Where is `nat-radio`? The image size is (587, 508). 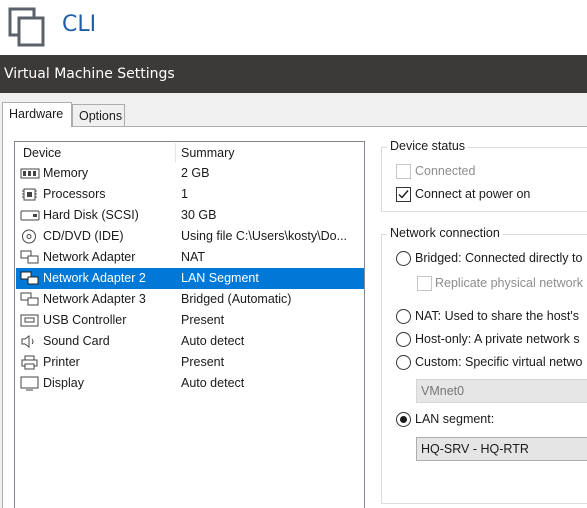 nat-radio is located at coordinates (403, 316).